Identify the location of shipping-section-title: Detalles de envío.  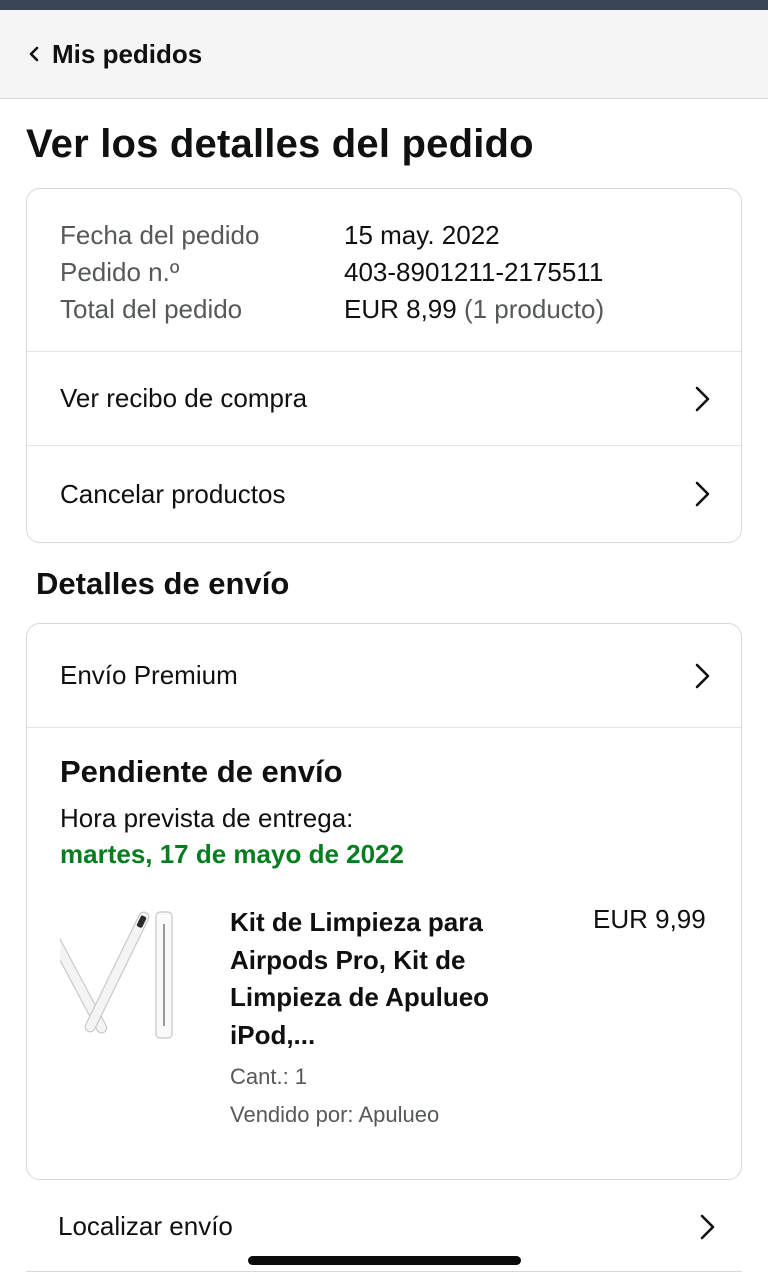
(163, 583).